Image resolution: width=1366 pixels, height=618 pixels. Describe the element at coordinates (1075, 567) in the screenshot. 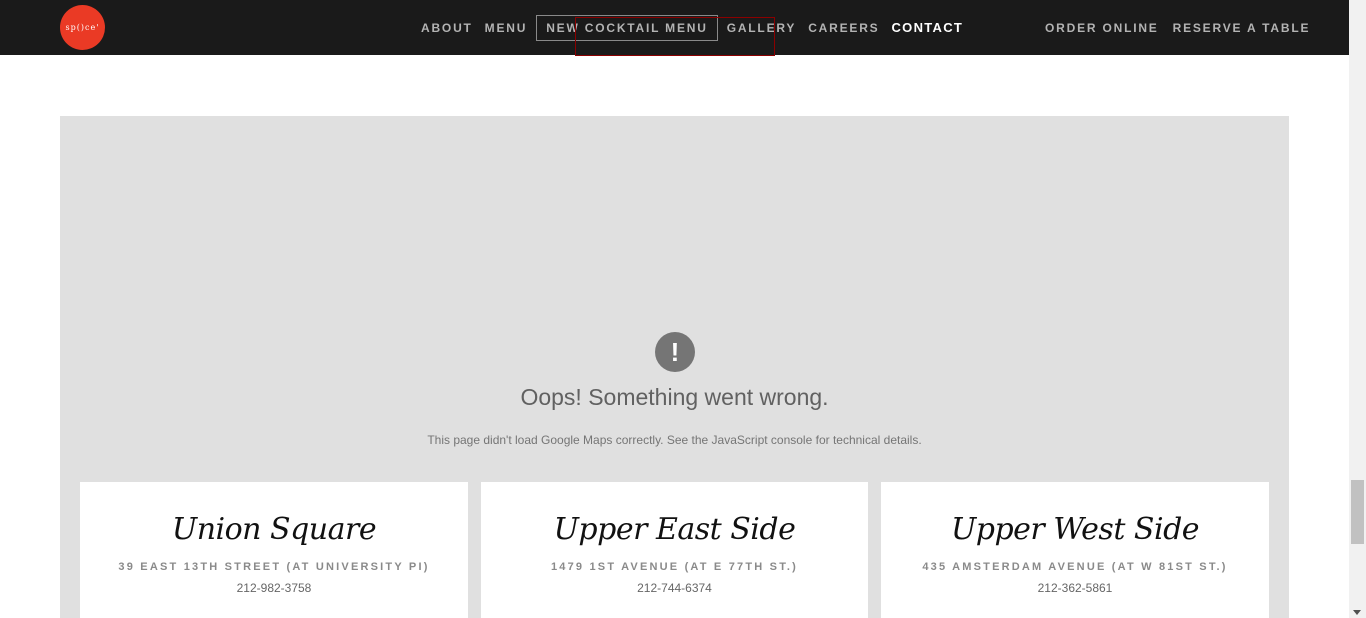

I see `location-address: 435 AMSTERDAM AVENUE (AT W 81ST ST.)` at that location.